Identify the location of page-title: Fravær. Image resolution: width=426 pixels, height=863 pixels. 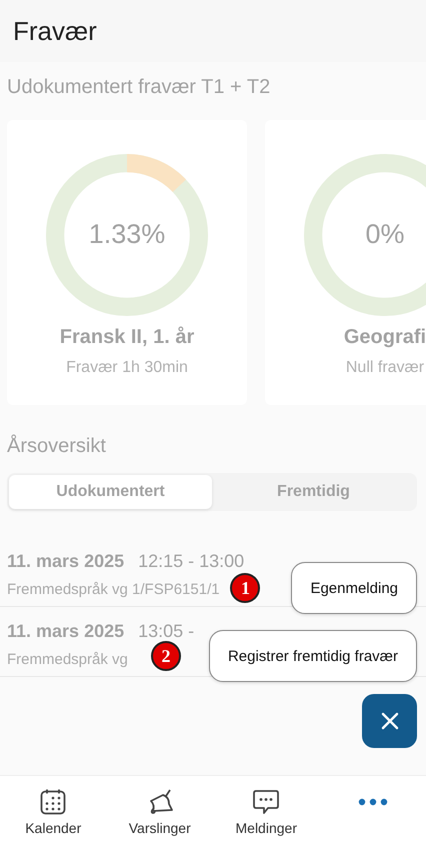
(55, 31).